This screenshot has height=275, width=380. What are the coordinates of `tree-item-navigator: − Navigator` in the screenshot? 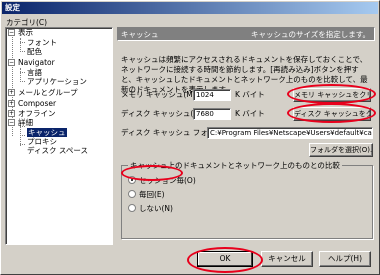 It's located at (56, 62).